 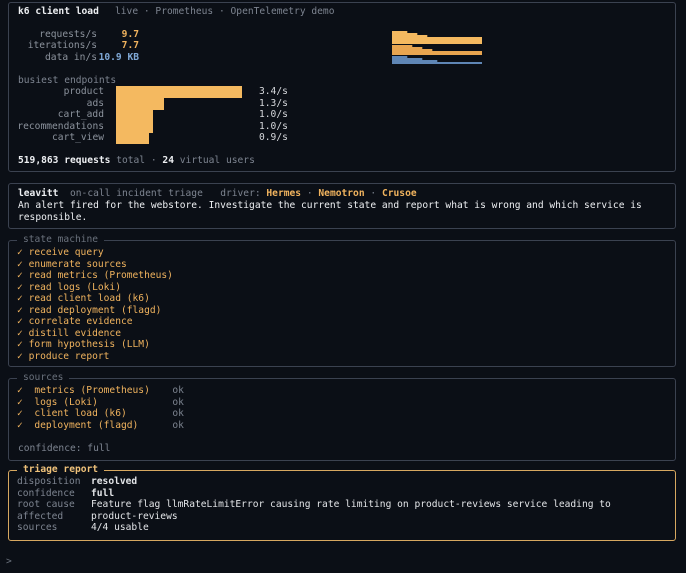 What do you see at coordinates (273, 126) in the screenshot?
I see `endpoint-rate: 1.0/s` at bounding box center [273, 126].